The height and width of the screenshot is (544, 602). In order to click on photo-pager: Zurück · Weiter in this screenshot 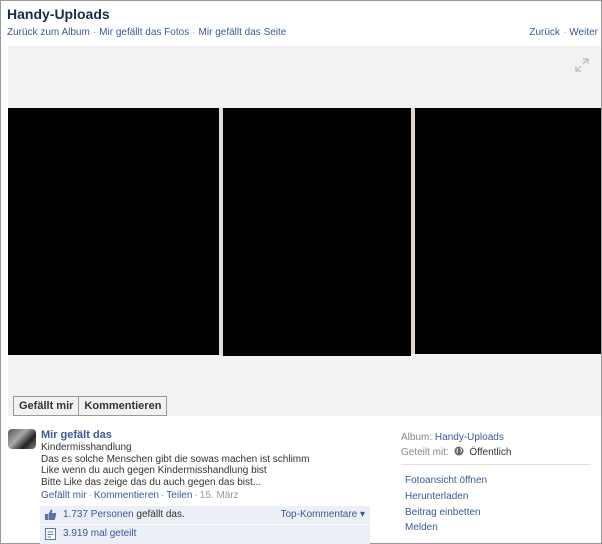, I will do `click(563, 32)`.